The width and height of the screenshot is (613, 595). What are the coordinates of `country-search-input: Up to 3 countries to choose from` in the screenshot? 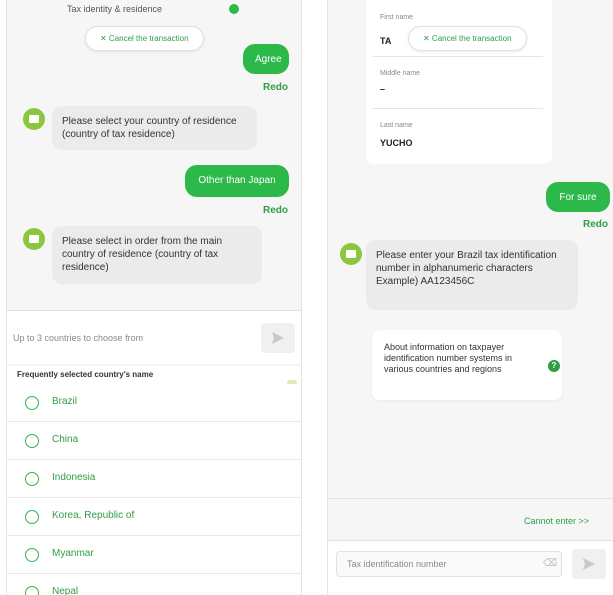 It's located at (78, 338).